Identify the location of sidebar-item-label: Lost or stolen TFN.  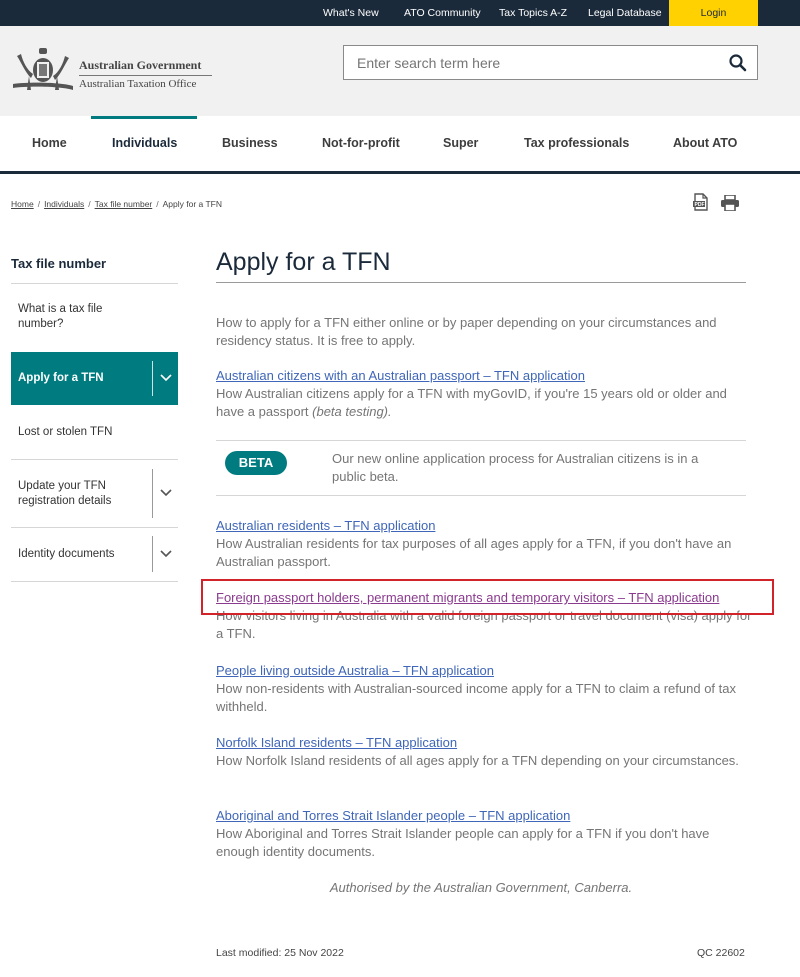
(65, 432).